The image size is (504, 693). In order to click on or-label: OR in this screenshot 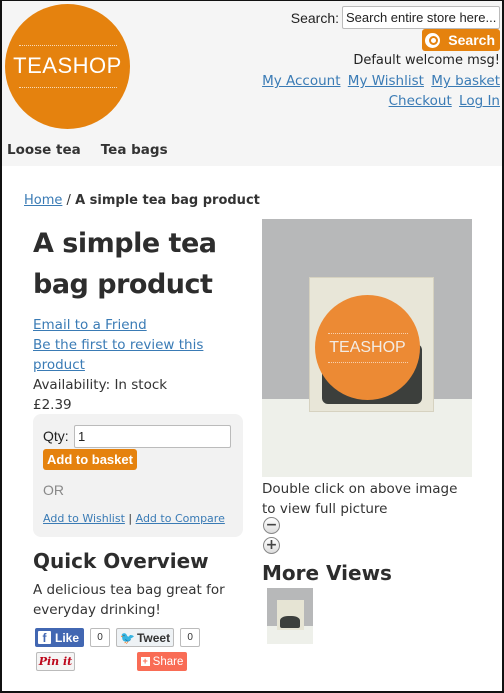, I will do `click(53, 490)`.